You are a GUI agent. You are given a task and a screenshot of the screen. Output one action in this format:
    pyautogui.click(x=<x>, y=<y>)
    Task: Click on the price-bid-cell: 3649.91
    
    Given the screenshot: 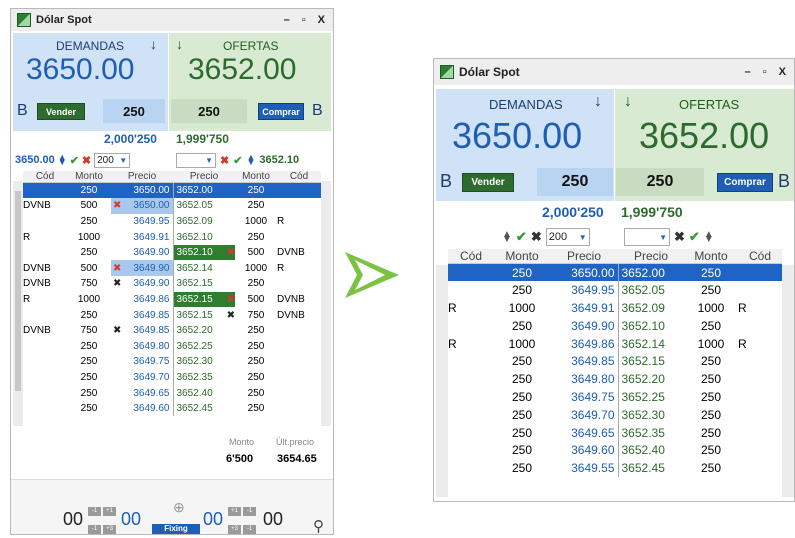 What is the action you would take?
    pyautogui.click(x=584, y=308)
    